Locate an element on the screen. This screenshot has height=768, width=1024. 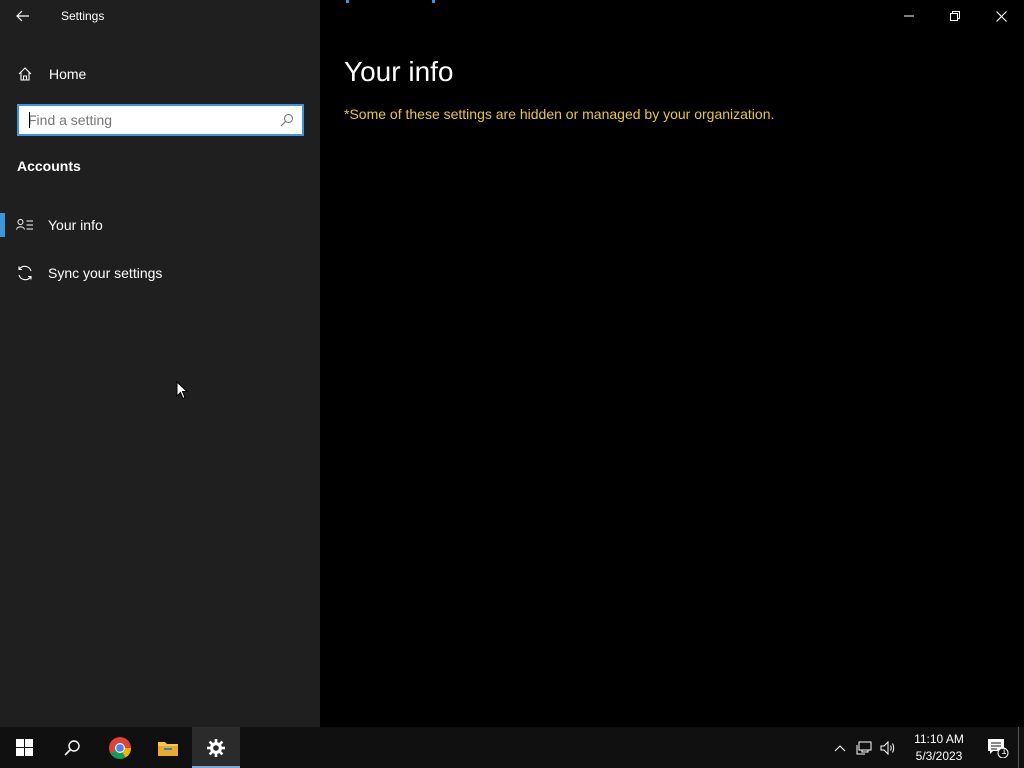
chevron-up-icon is located at coordinates (840, 747).